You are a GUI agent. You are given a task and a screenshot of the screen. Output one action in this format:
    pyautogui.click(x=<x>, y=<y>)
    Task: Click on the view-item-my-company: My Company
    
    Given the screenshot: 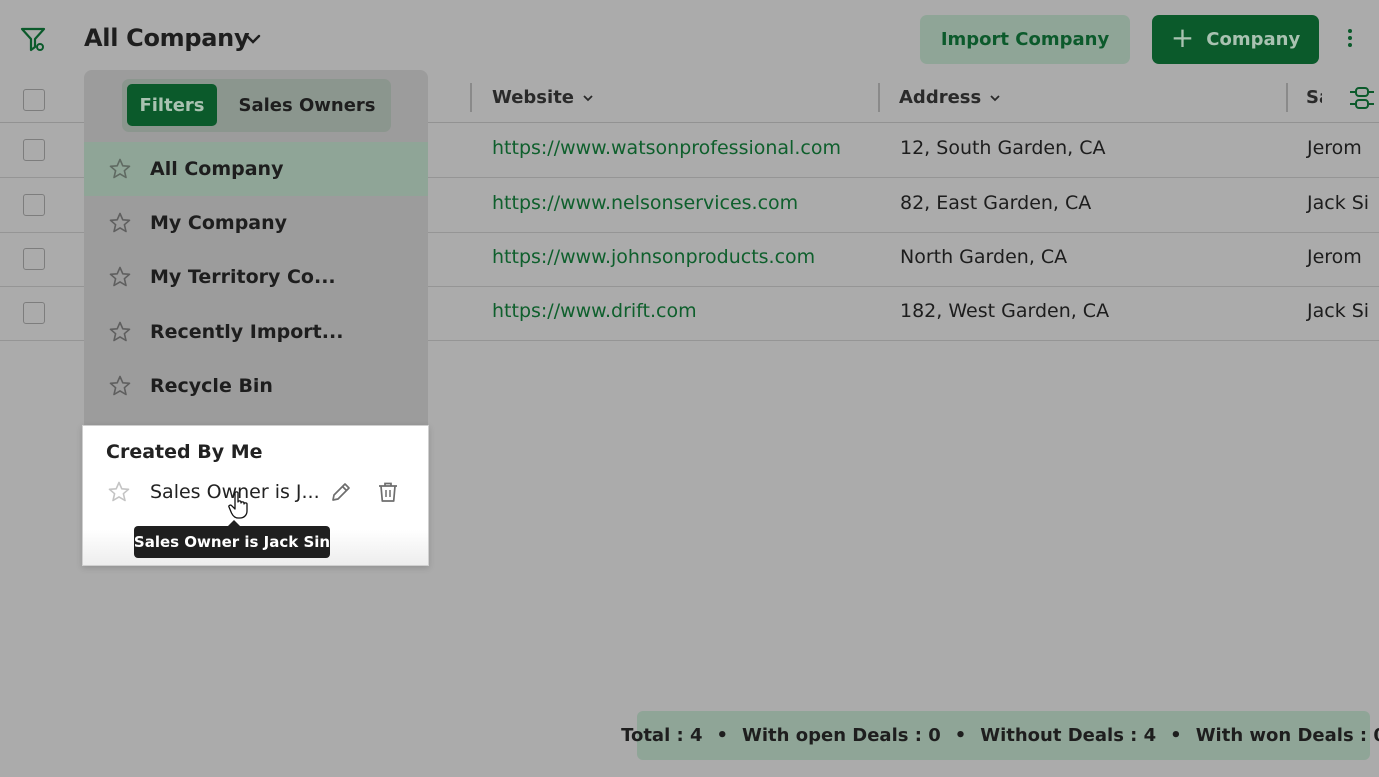 What is the action you would take?
    pyautogui.click(x=256, y=223)
    